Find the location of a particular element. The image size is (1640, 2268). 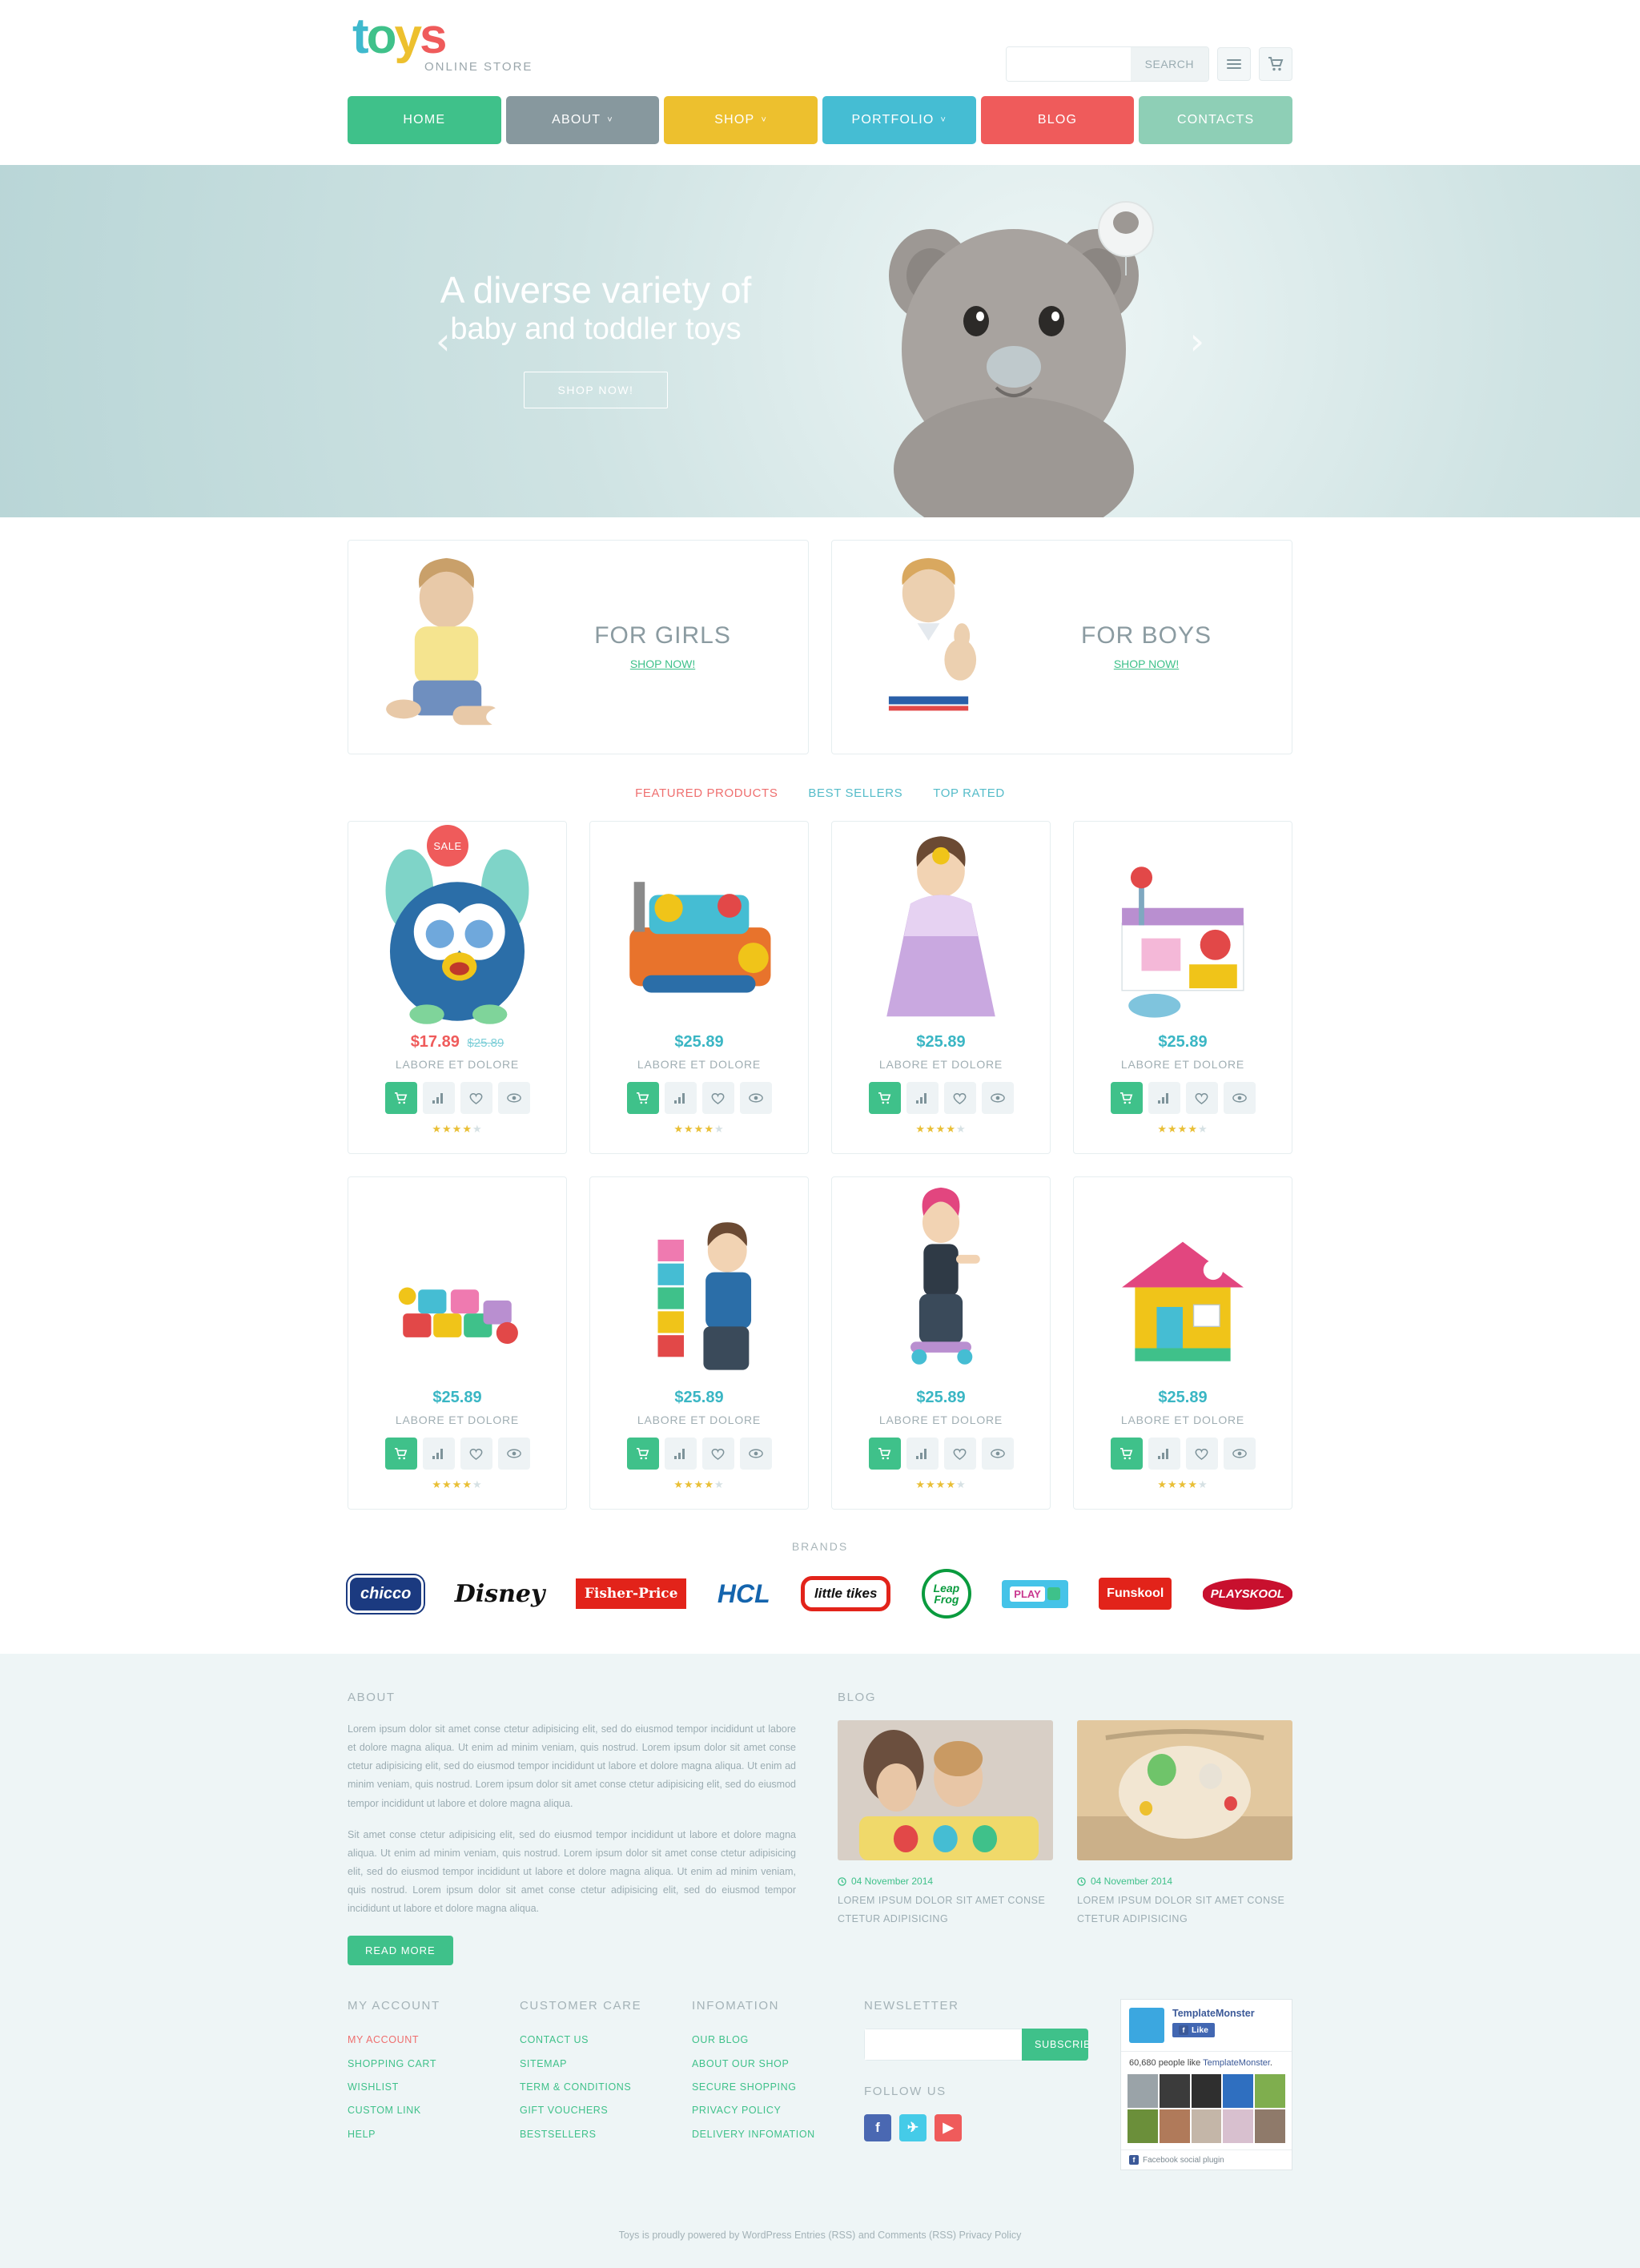

brand-disney: Disney is located at coordinates (500, 1593).